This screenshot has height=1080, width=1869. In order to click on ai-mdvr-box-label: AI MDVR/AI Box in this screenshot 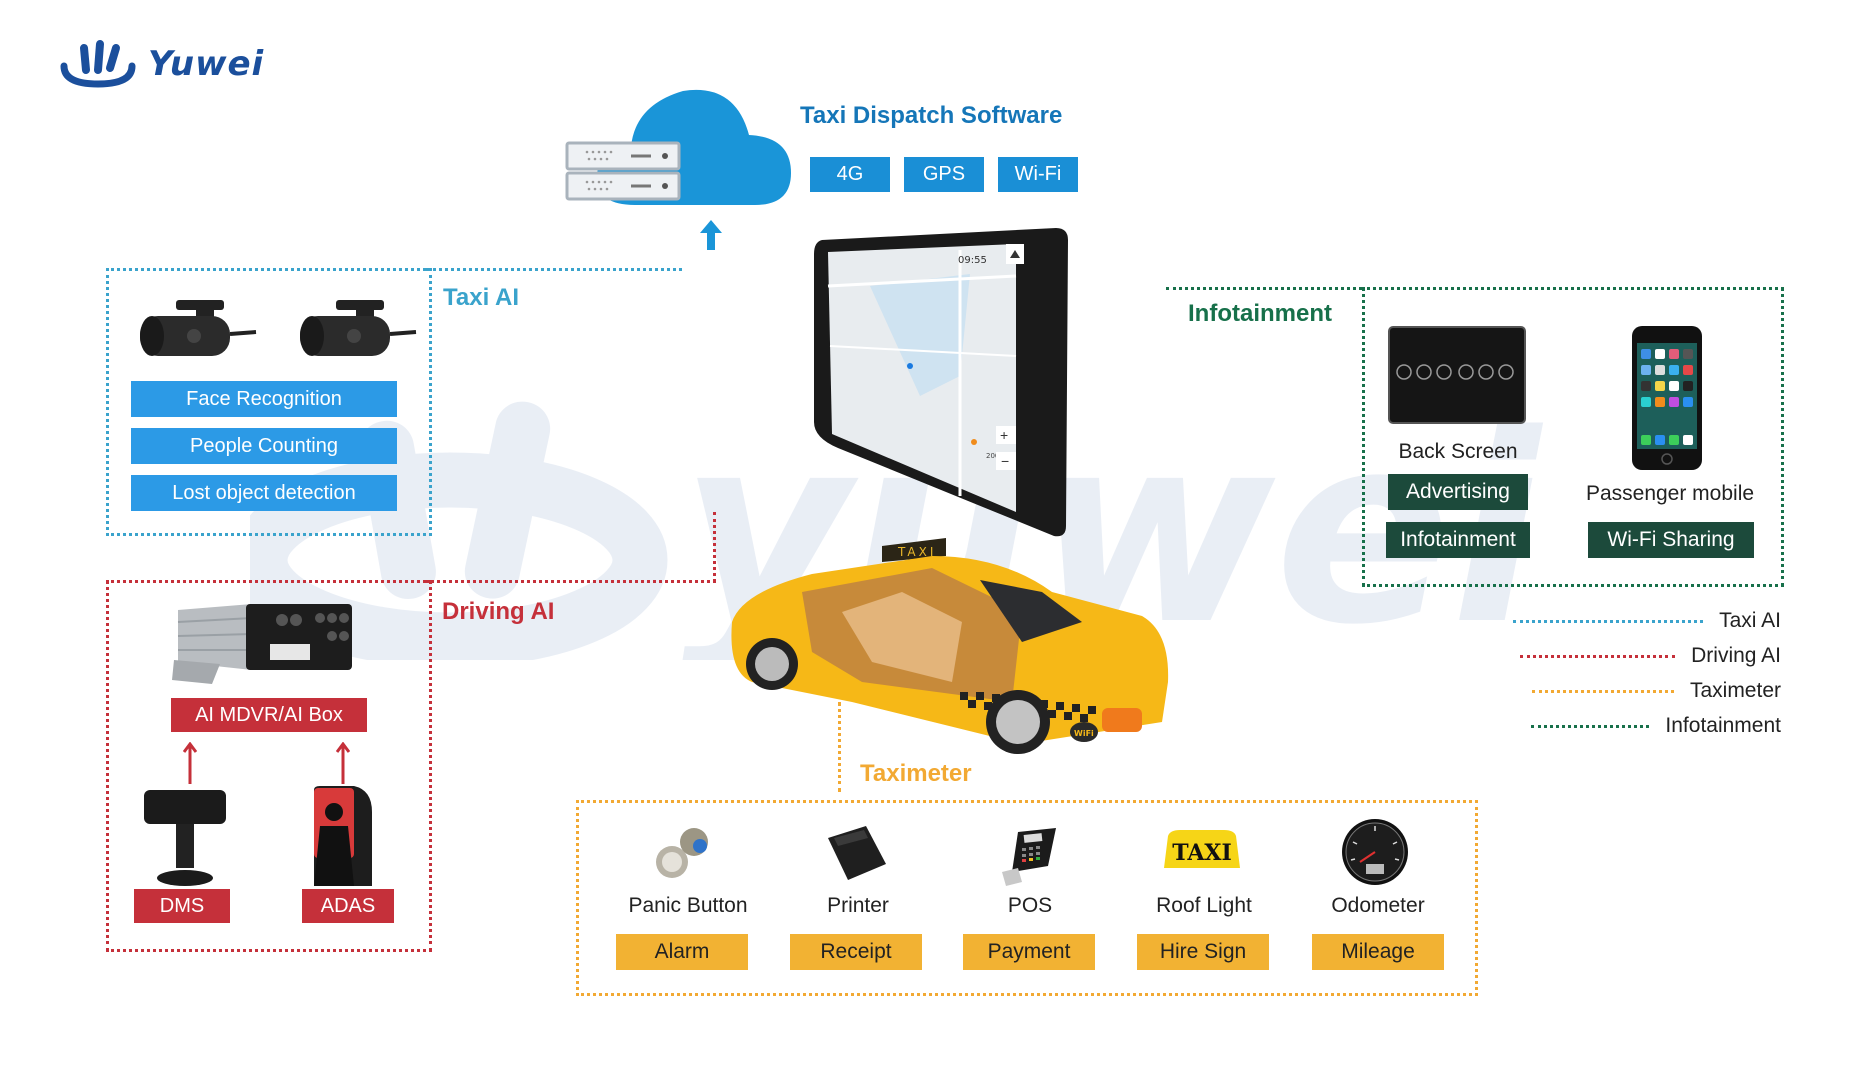, I will do `click(269, 715)`.